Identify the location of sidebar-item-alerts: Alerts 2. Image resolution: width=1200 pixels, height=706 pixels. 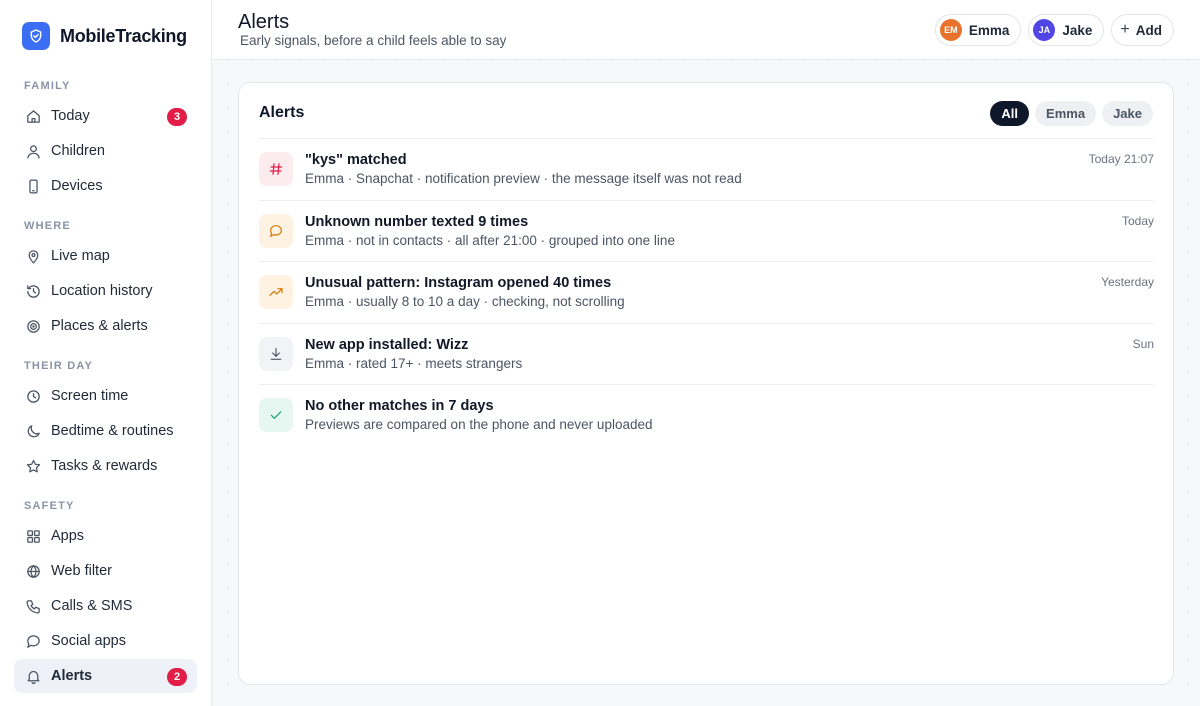
(105, 676).